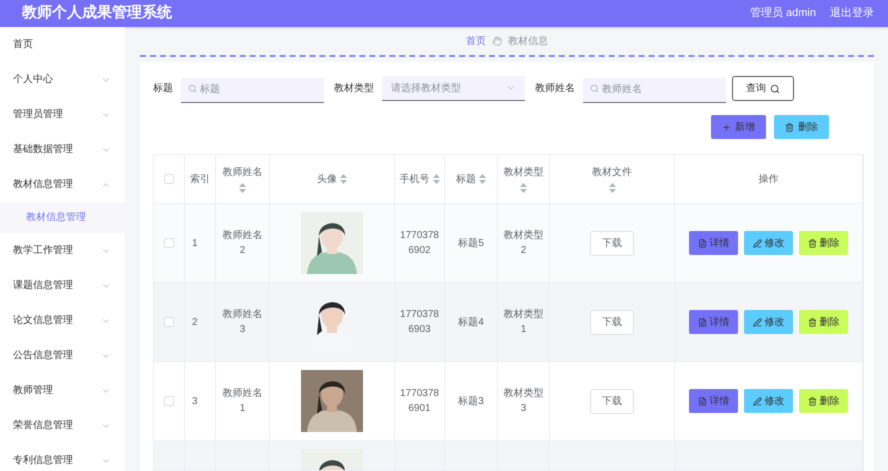 The width and height of the screenshot is (888, 471). Describe the element at coordinates (252, 90) in the screenshot. I see `search-field: 标题` at that location.